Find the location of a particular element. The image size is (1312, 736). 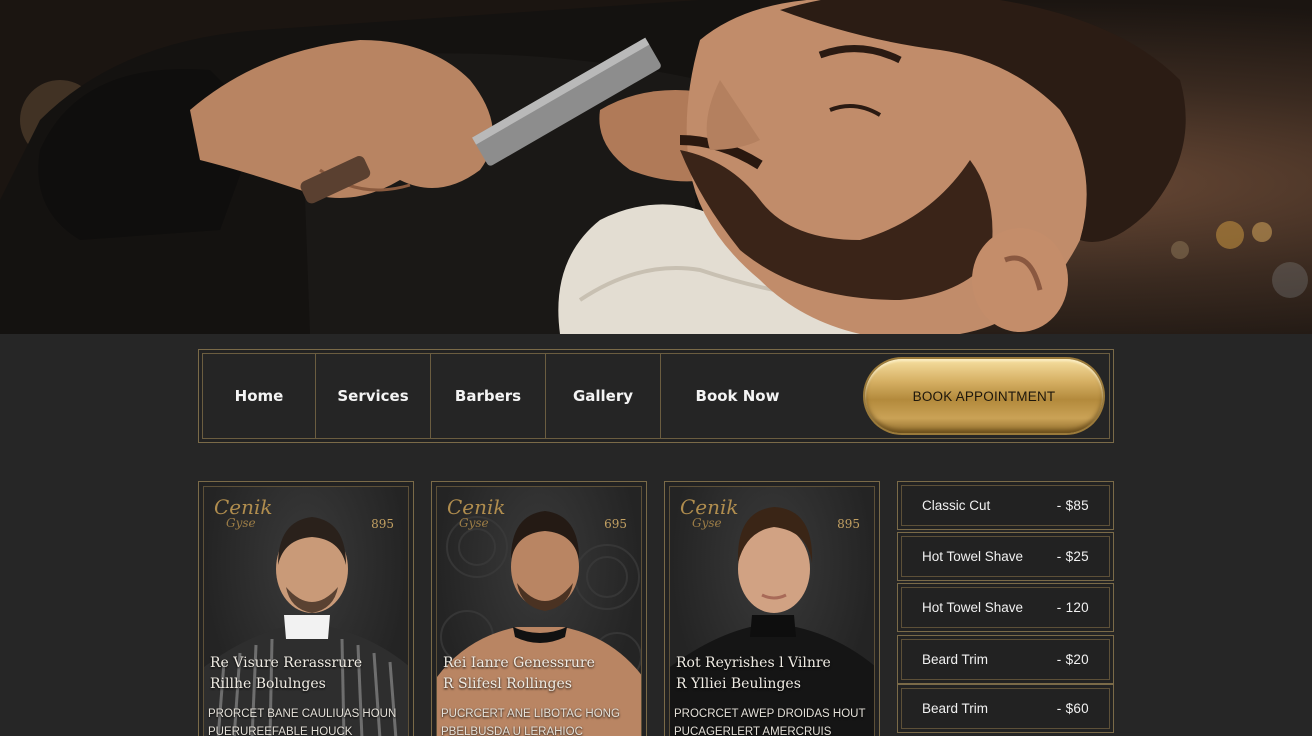

service-item-beard-trim: Beard Trim - $20 is located at coordinates (1005, 659).